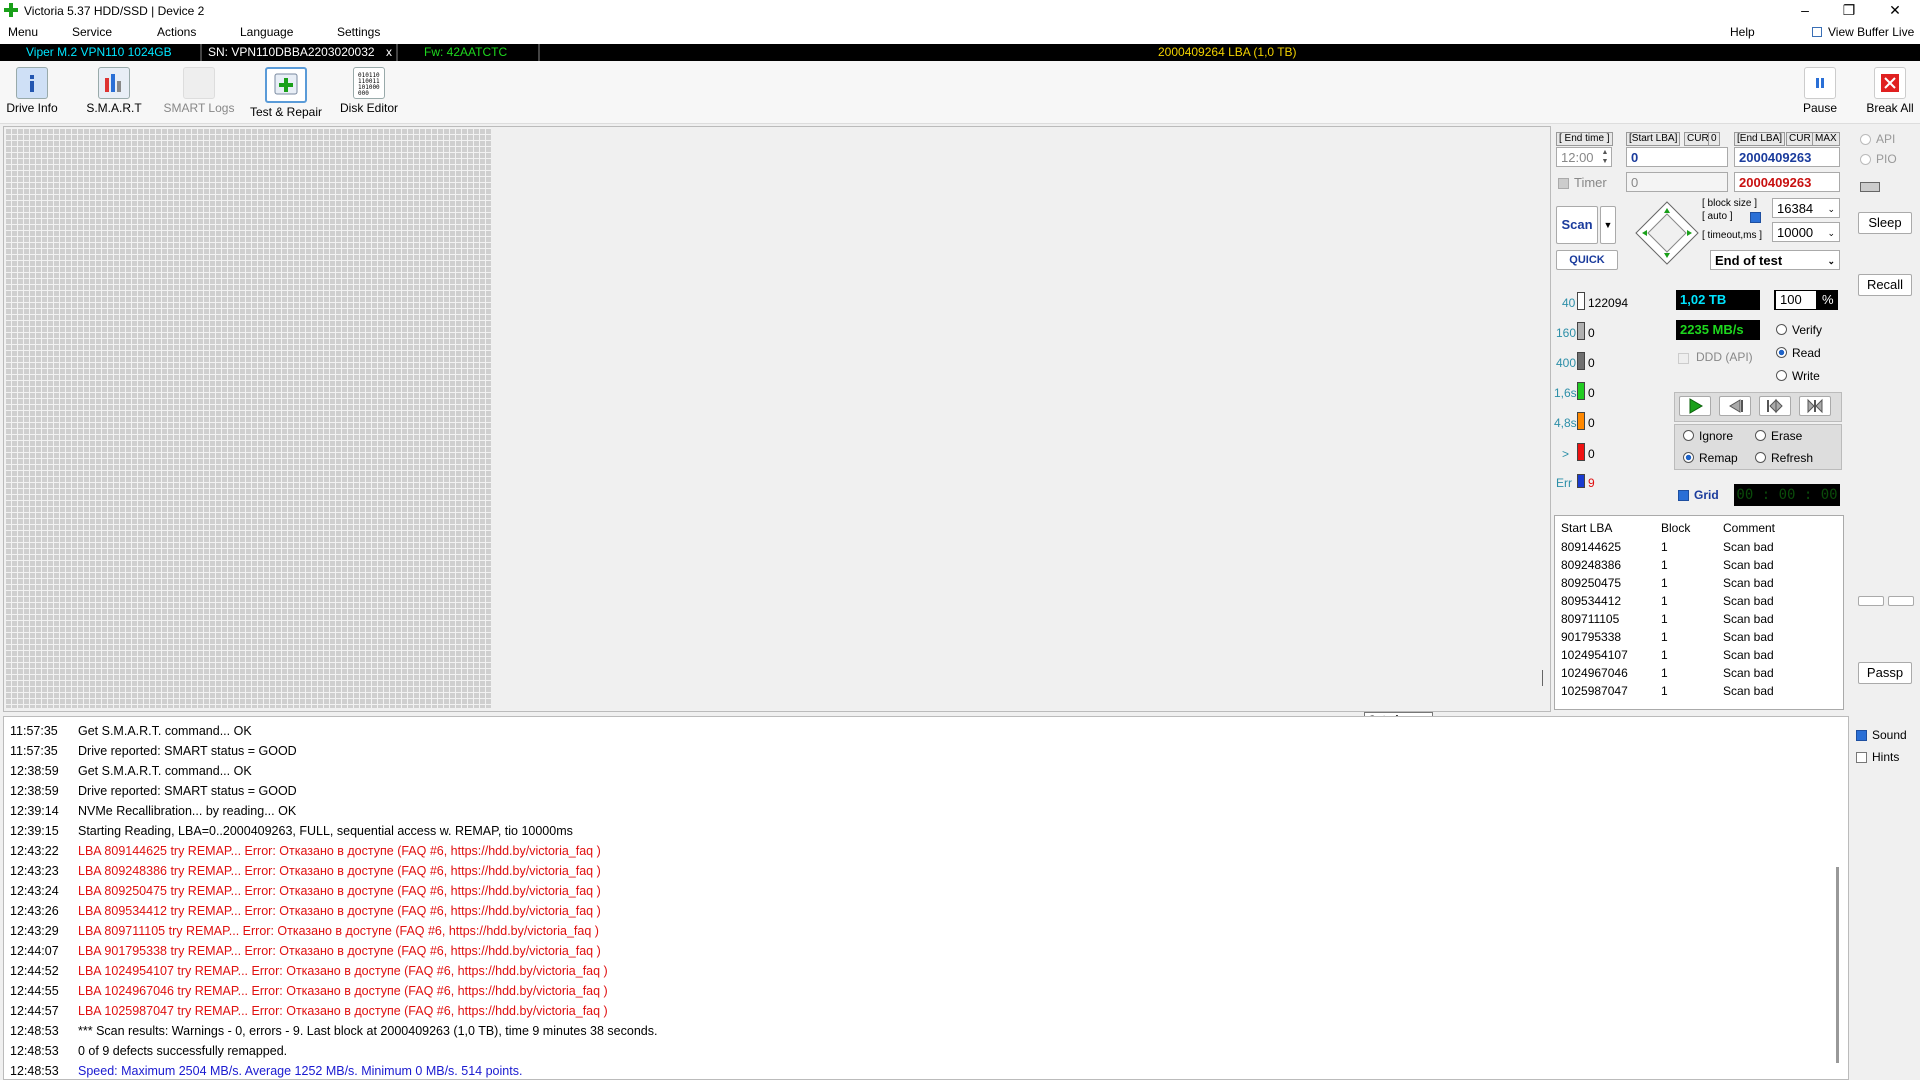 The image size is (1920, 1080). What do you see at coordinates (1775, 260) in the screenshot?
I see `end-action-select: End of test ⌄` at bounding box center [1775, 260].